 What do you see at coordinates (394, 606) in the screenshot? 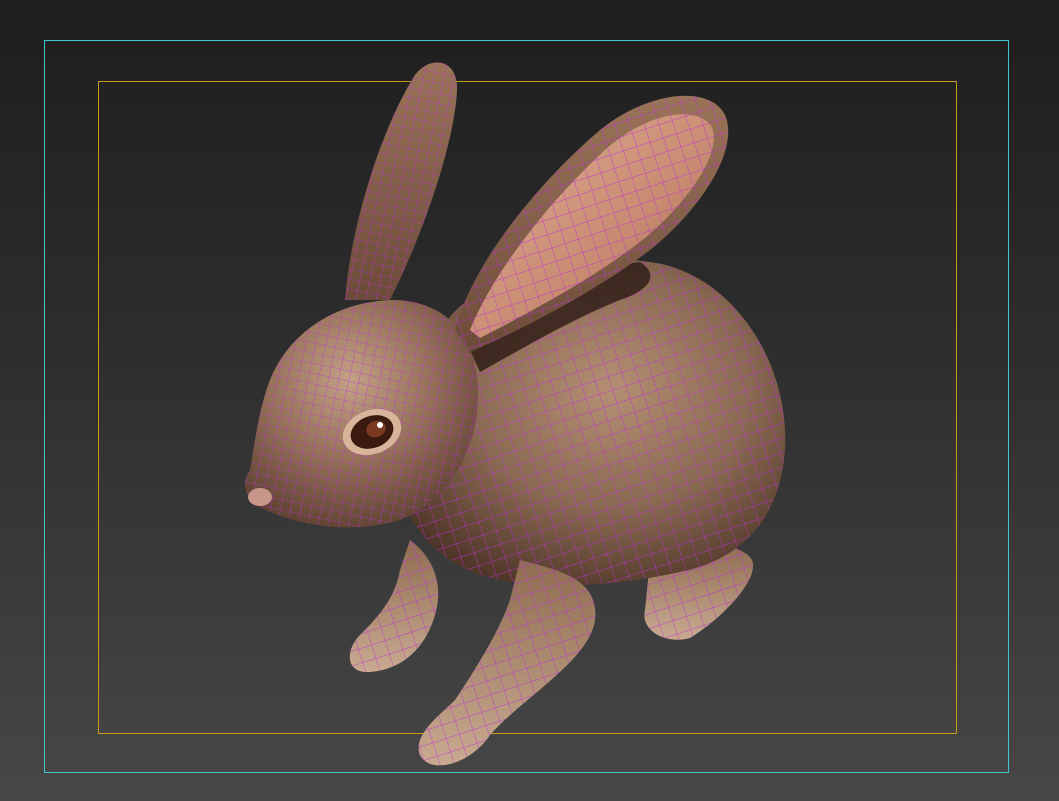
I see `front-leg-far` at bounding box center [394, 606].